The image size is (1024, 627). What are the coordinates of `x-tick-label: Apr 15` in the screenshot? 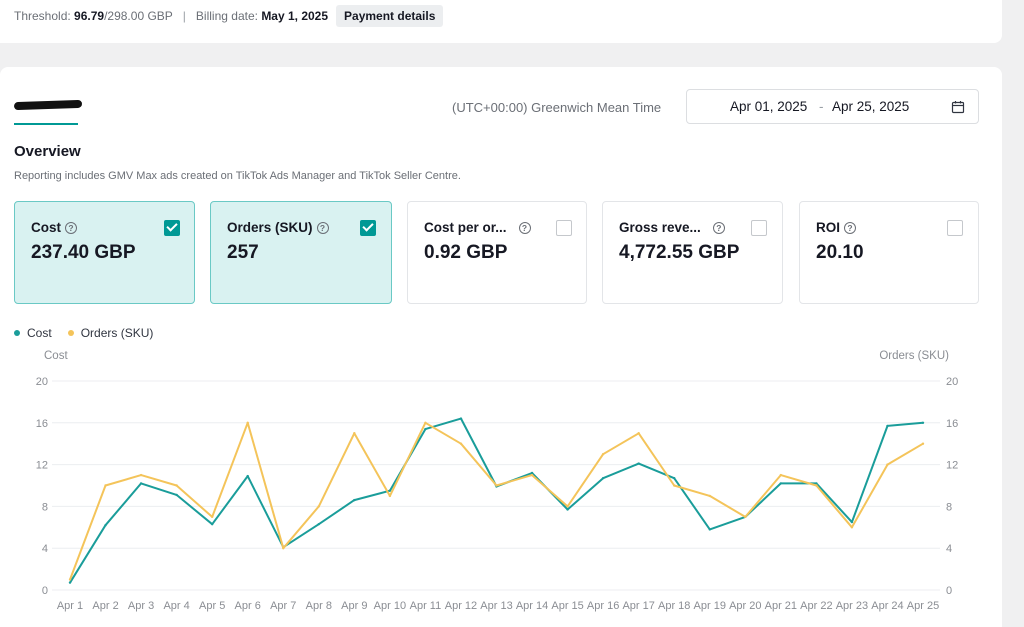 It's located at (567, 606).